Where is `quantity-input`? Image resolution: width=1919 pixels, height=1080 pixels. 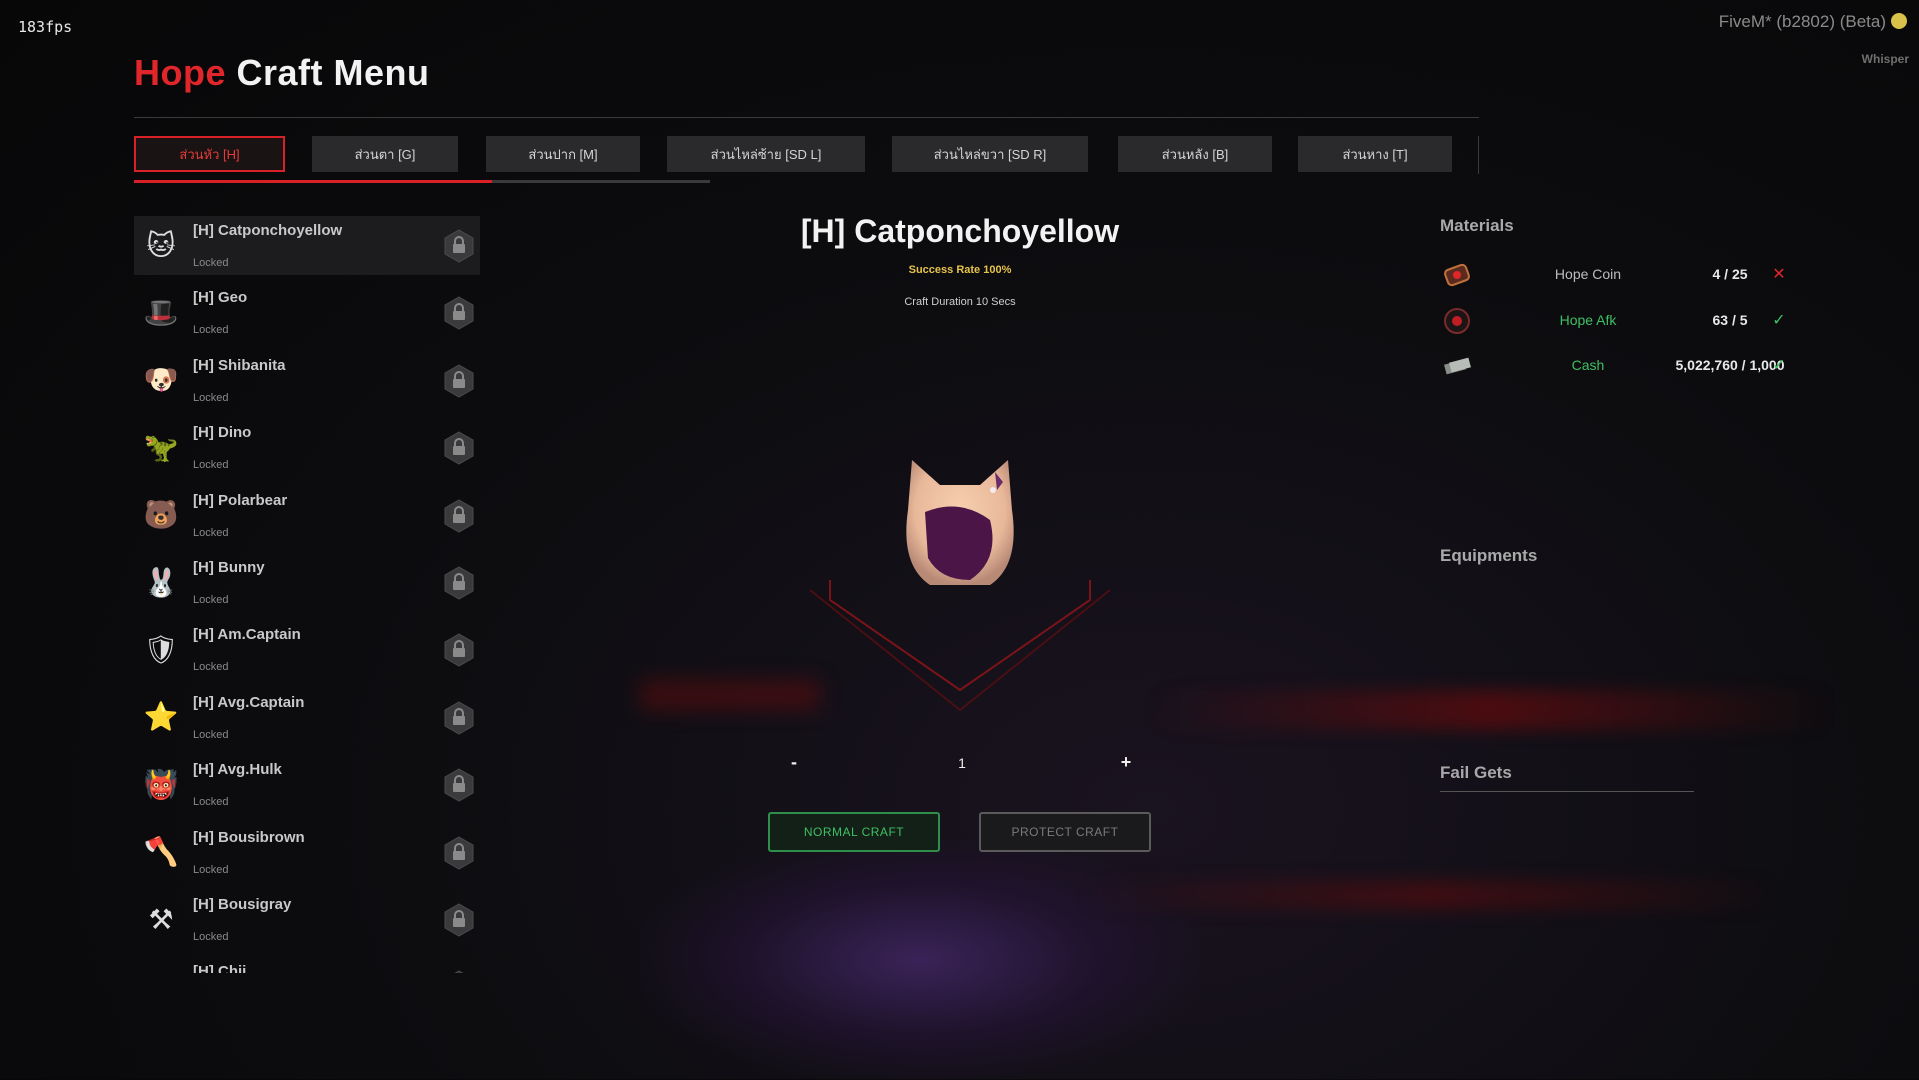 quantity-input is located at coordinates (962, 763).